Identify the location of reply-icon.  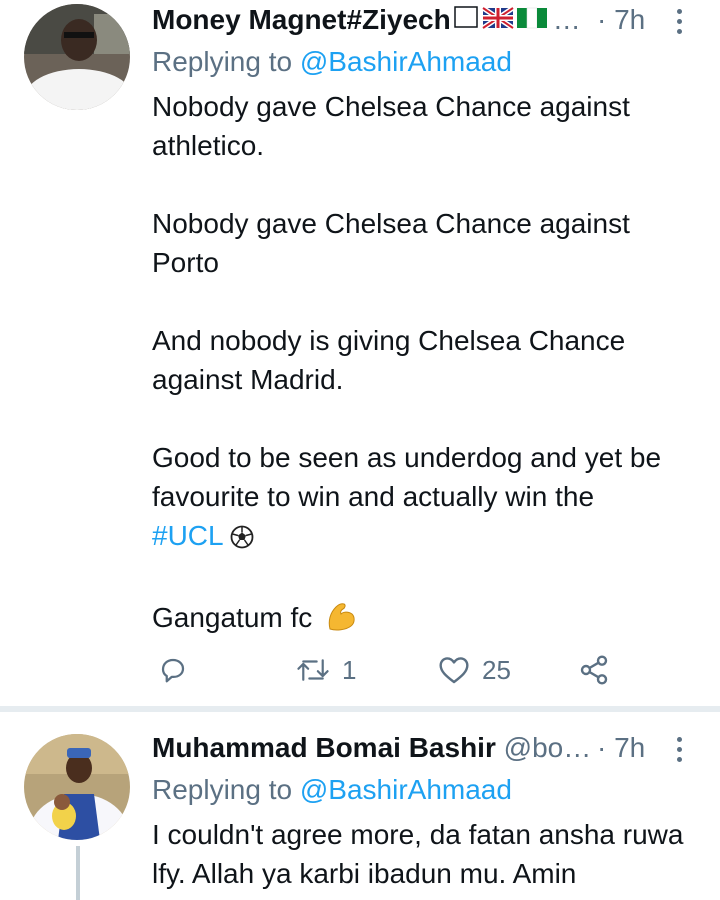
(173, 670).